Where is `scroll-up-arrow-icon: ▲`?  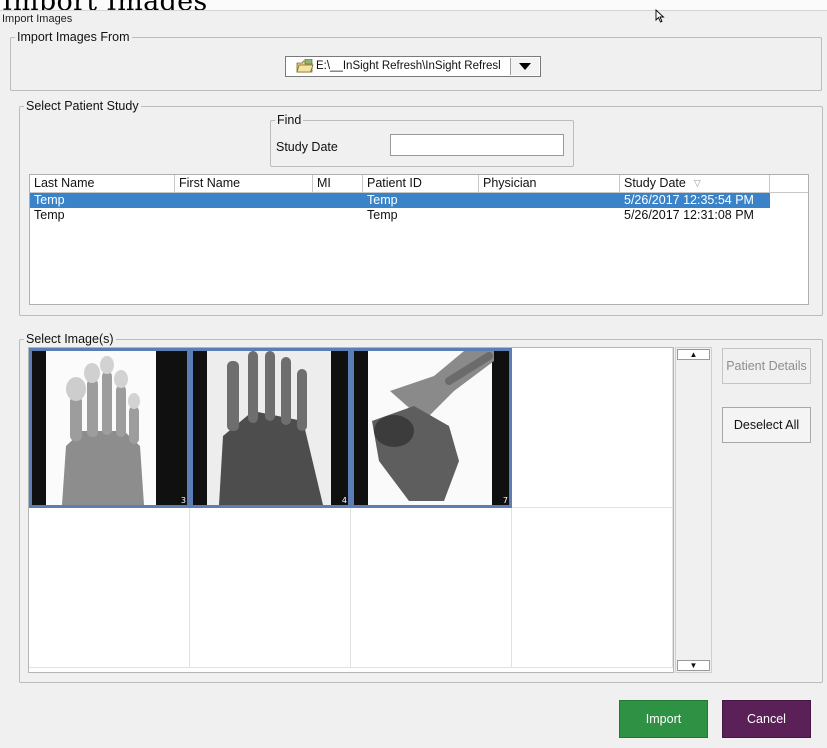
scroll-up-arrow-icon: ▲ is located at coordinates (693, 354).